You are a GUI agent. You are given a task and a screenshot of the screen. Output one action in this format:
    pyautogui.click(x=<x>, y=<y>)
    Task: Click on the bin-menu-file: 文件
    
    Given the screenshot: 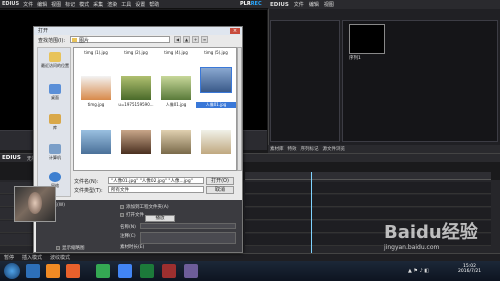 What is the action you would take?
    pyautogui.click(x=299, y=4)
    